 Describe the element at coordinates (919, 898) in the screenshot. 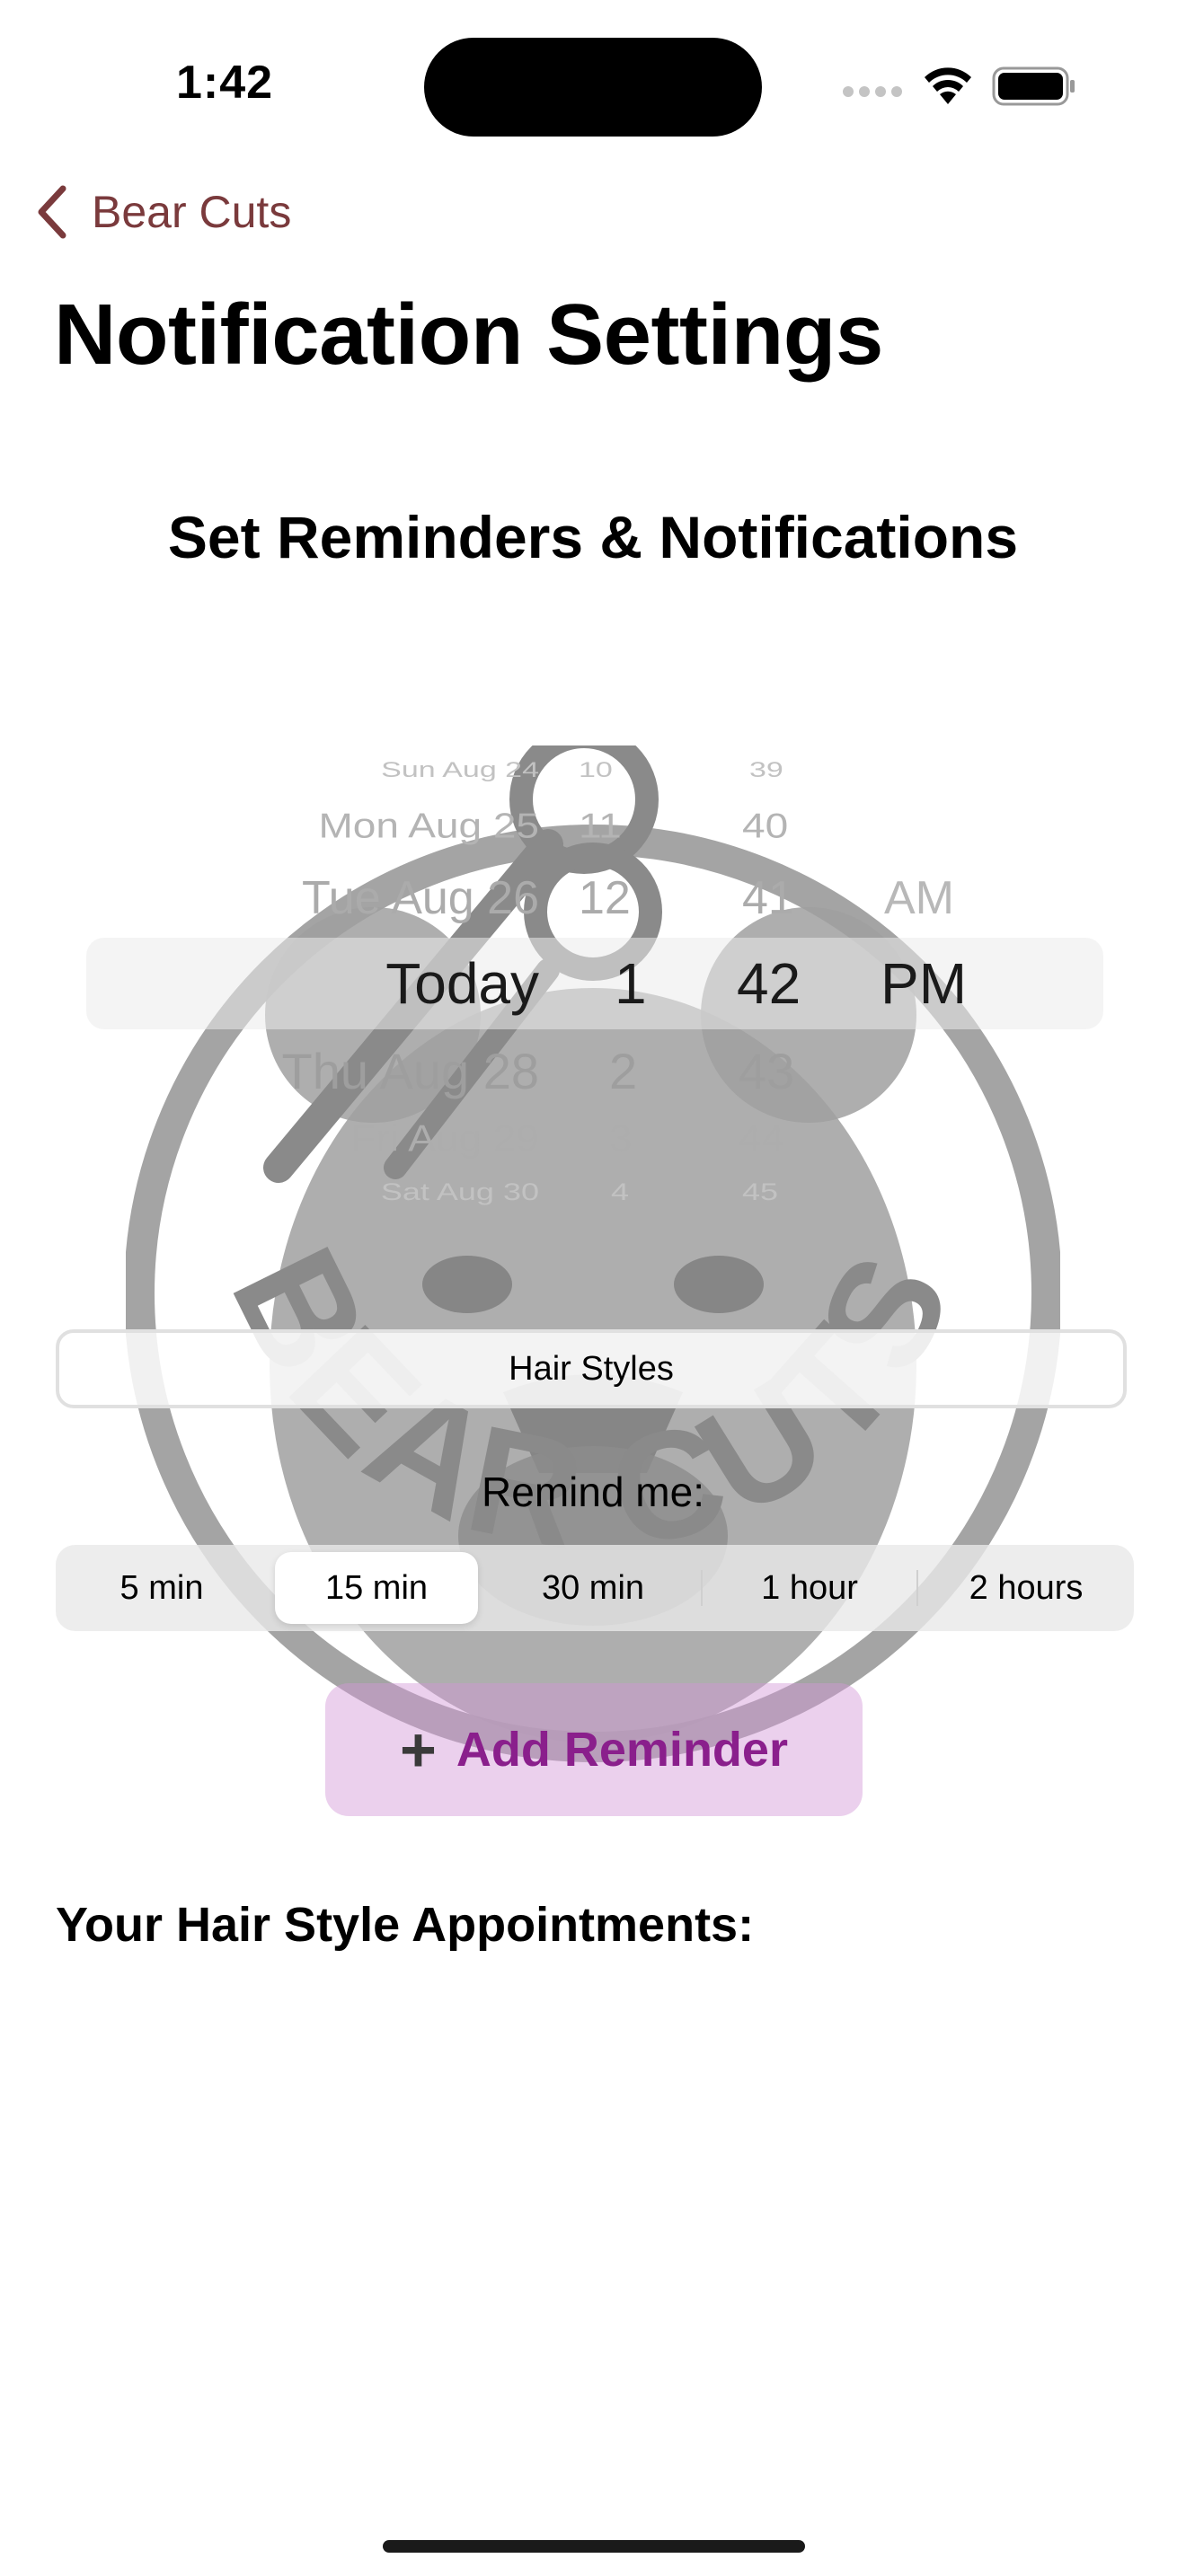

I see `picker-am-option: AM` at that location.